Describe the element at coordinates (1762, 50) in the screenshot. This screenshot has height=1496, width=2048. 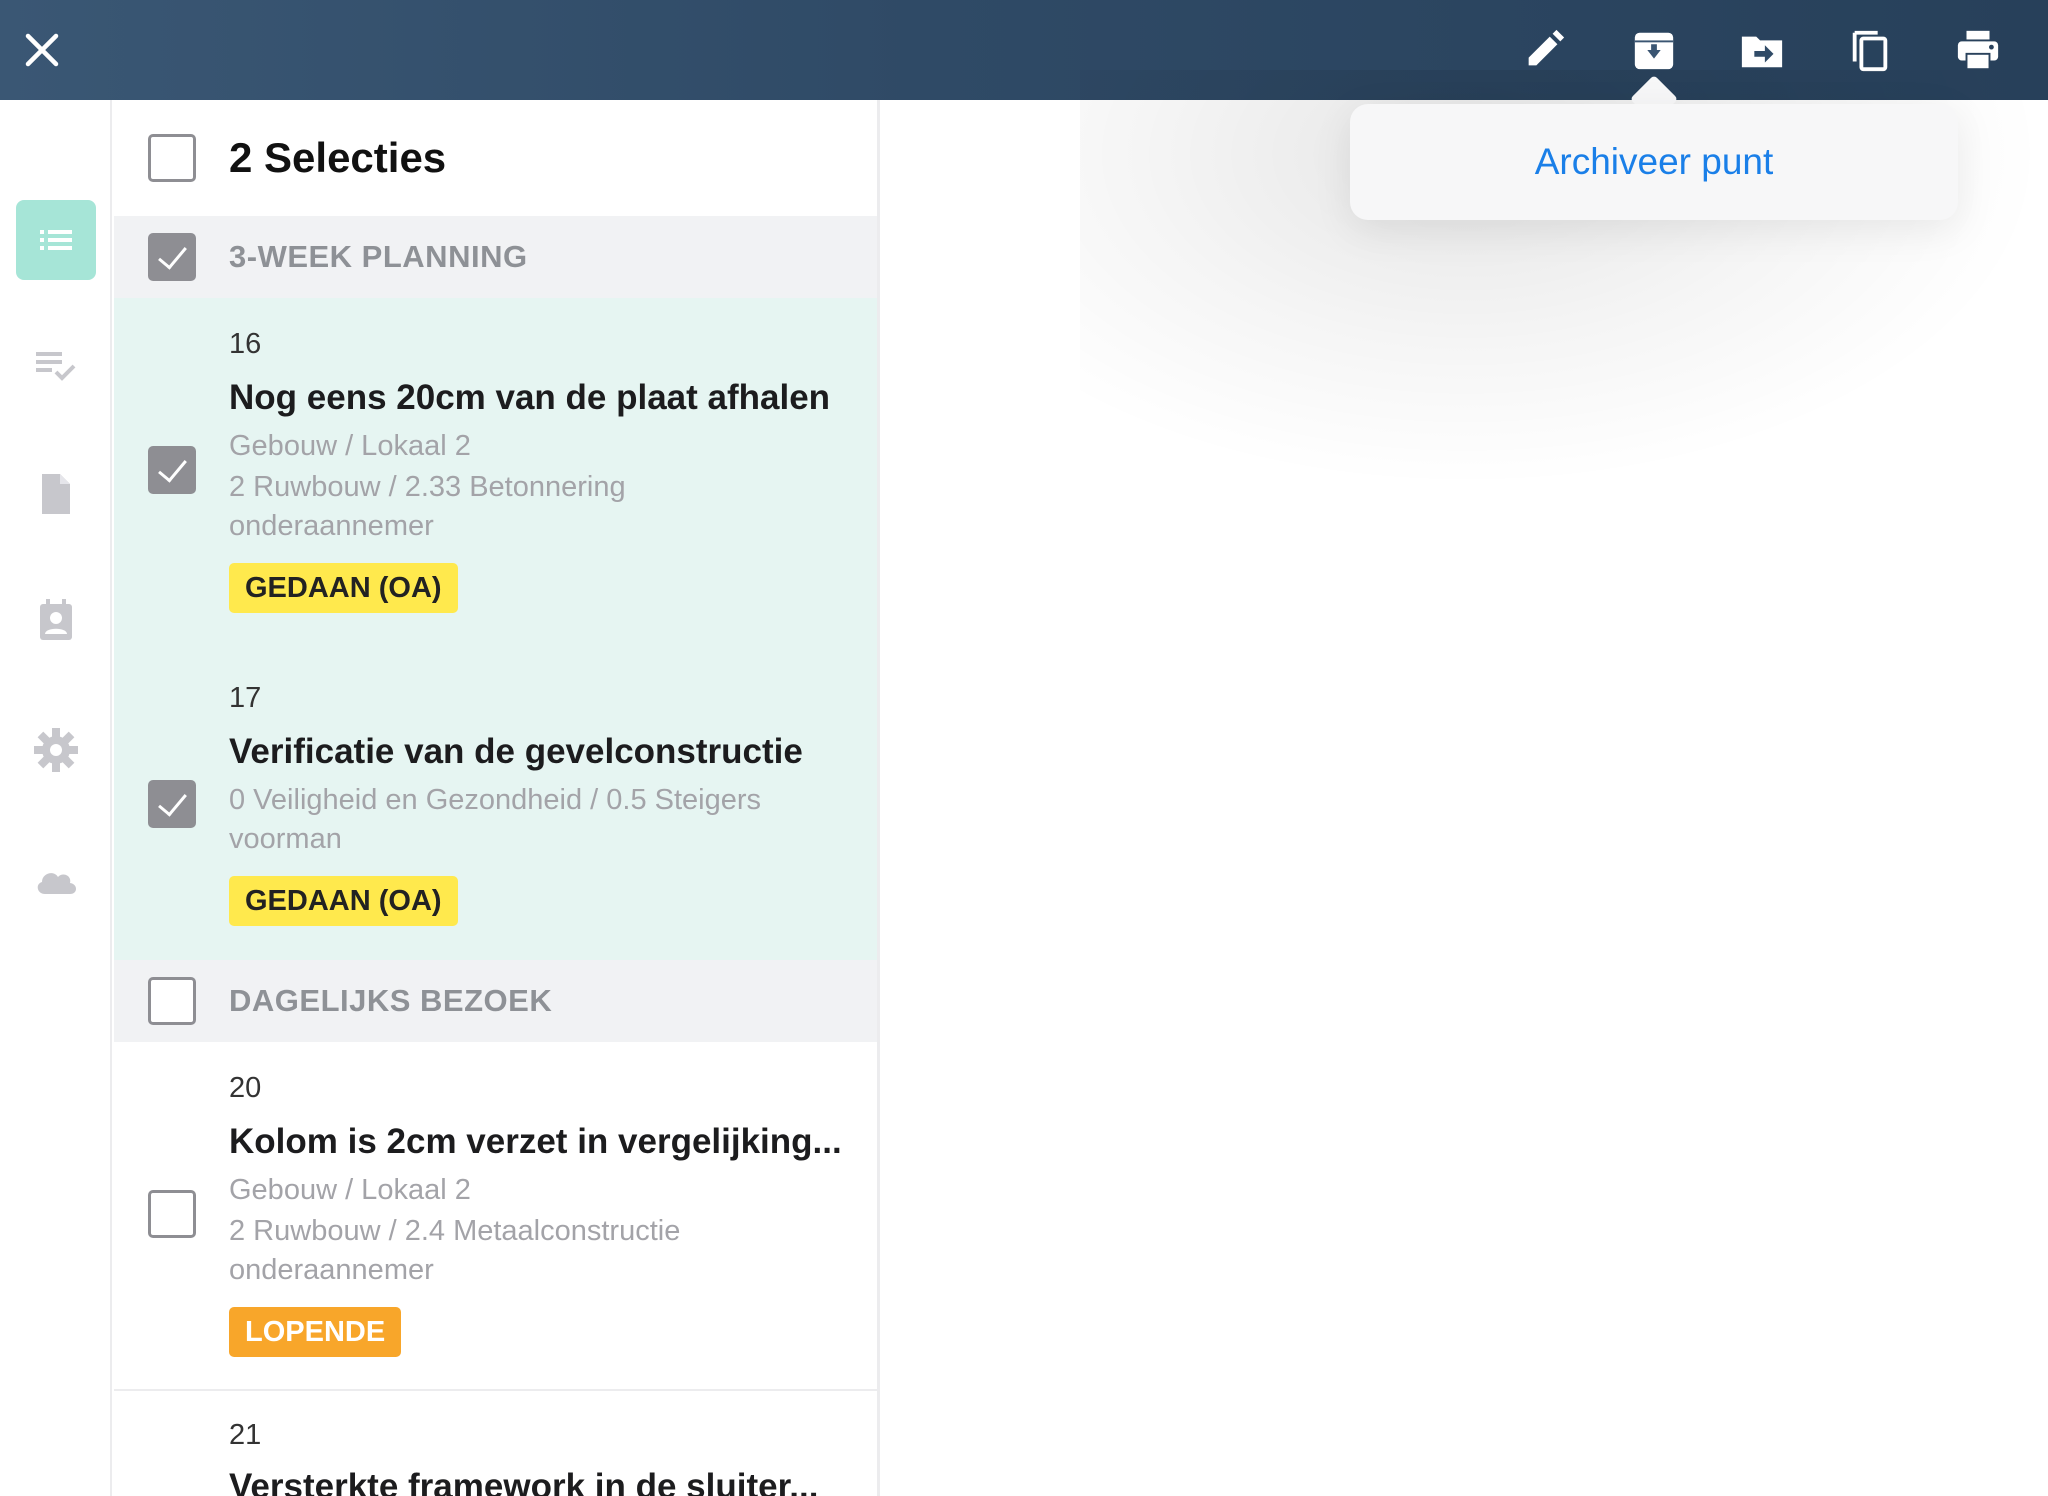
I see `move-icon` at that location.